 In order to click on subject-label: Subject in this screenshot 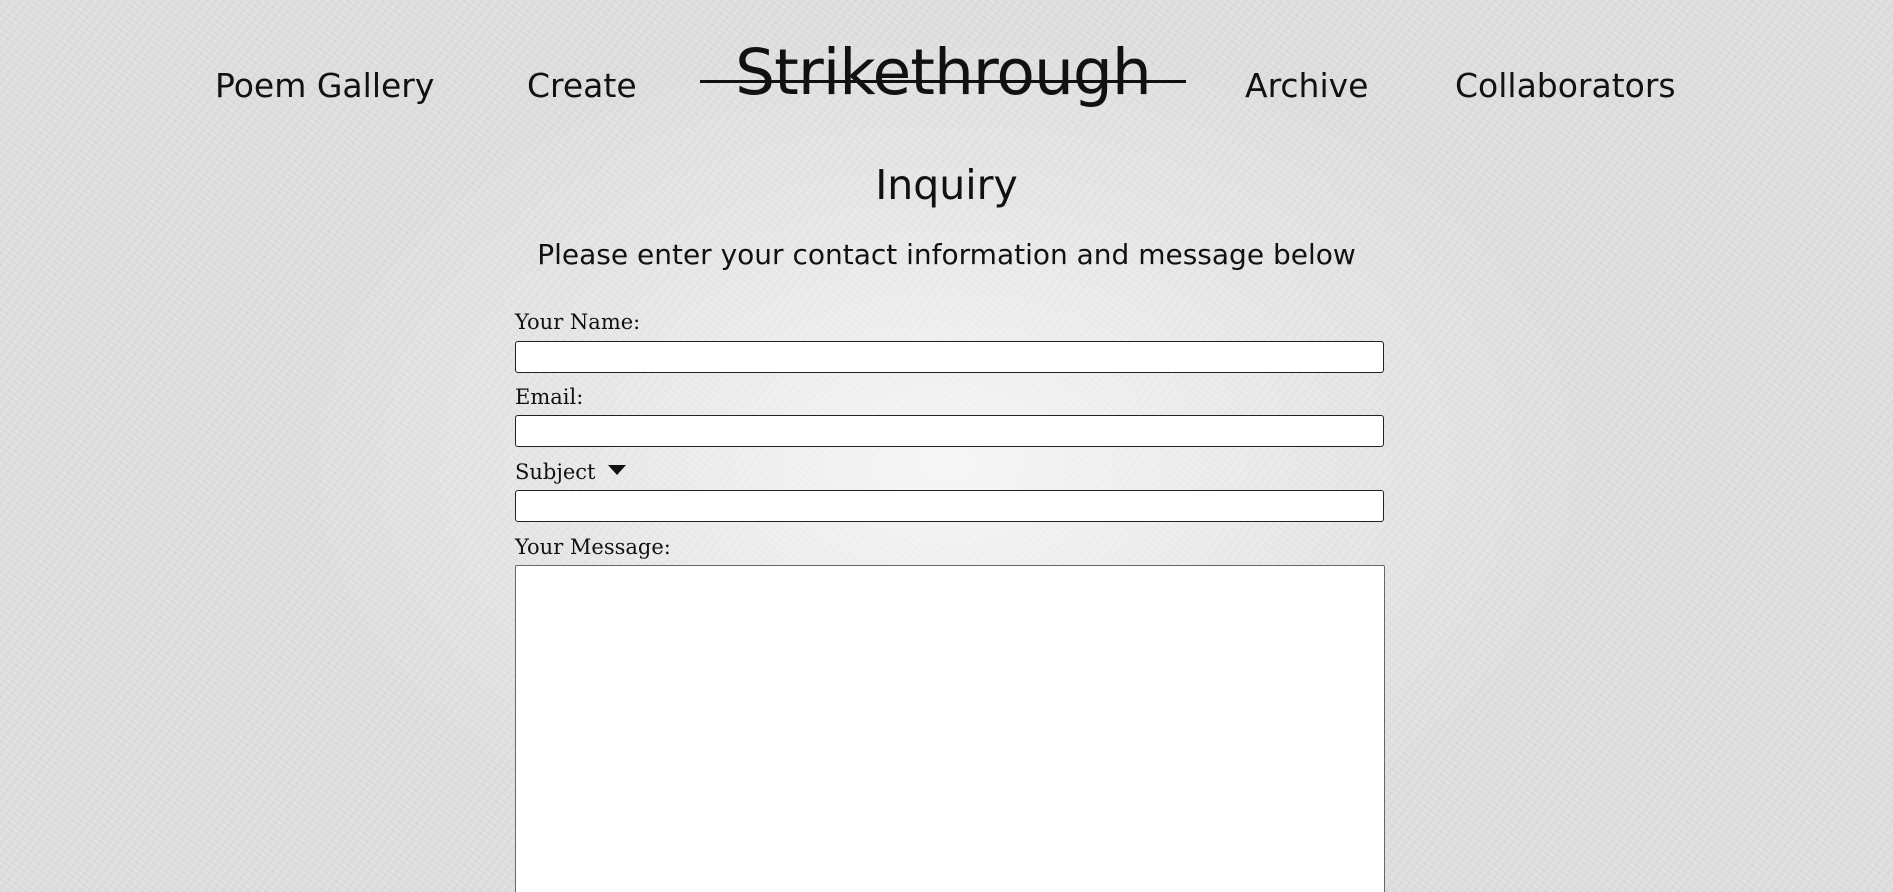, I will do `click(555, 472)`.